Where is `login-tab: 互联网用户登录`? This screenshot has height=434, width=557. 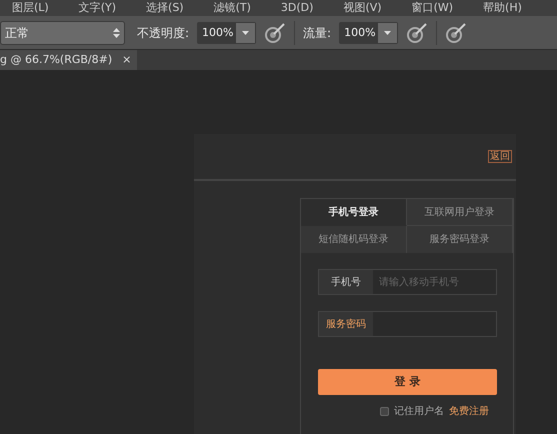 login-tab: 互联网用户登录 is located at coordinates (460, 212).